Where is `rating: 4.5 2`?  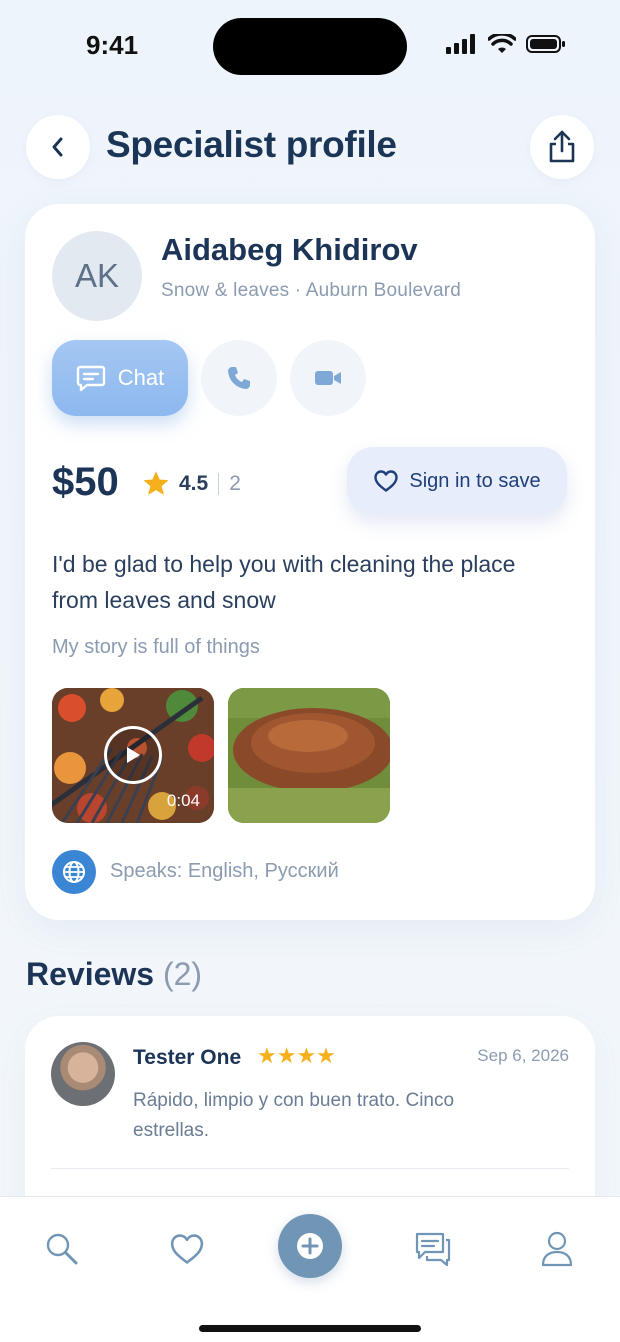
rating: 4.5 2 is located at coordinates (191, 484).